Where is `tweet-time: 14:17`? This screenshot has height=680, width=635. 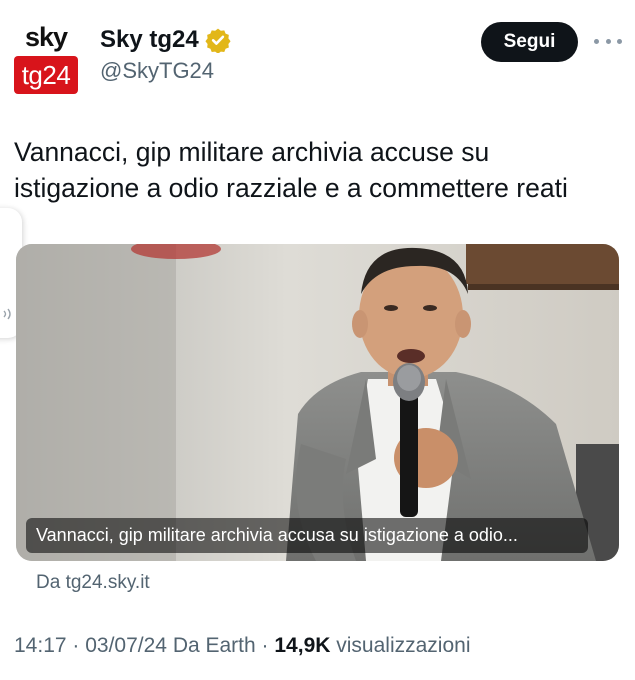
tweet-time: 14:17 is located at coordinates (40, 645).